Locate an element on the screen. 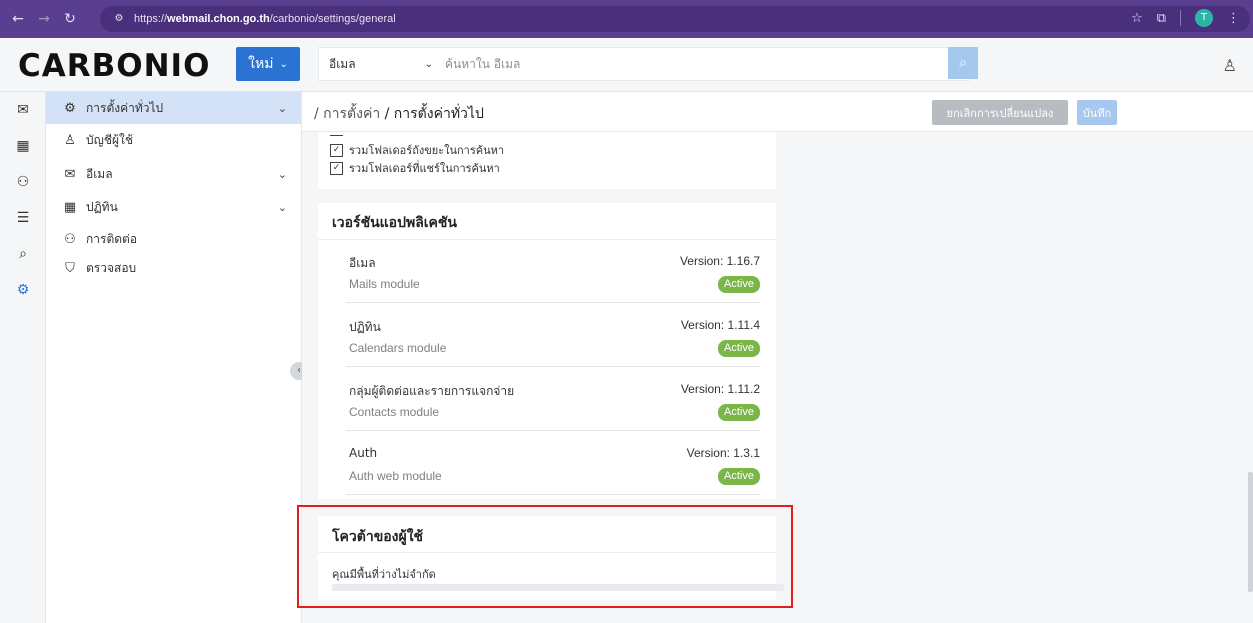 The width and height of the screenshot is (1253, 623). highlight-annotation is located at coordinates (545, 556).